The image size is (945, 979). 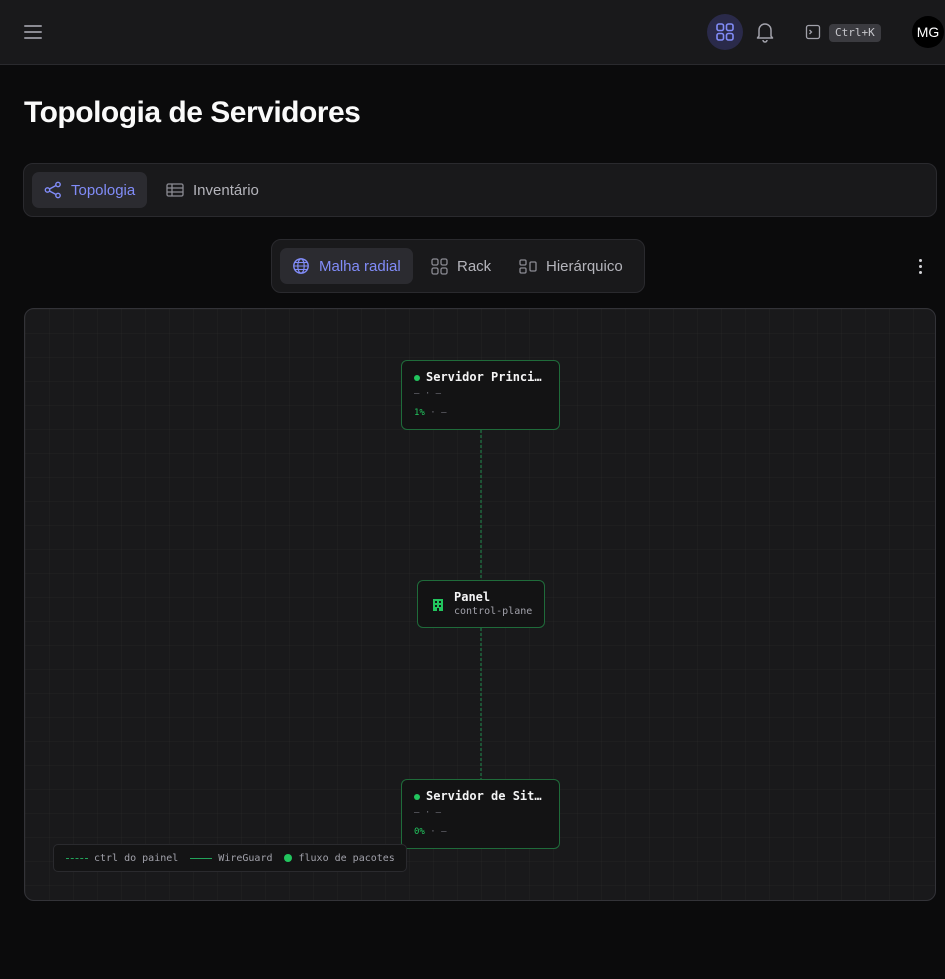 I want to click on main-tabs: Topologia Inventário, so click(x=480, y=190).